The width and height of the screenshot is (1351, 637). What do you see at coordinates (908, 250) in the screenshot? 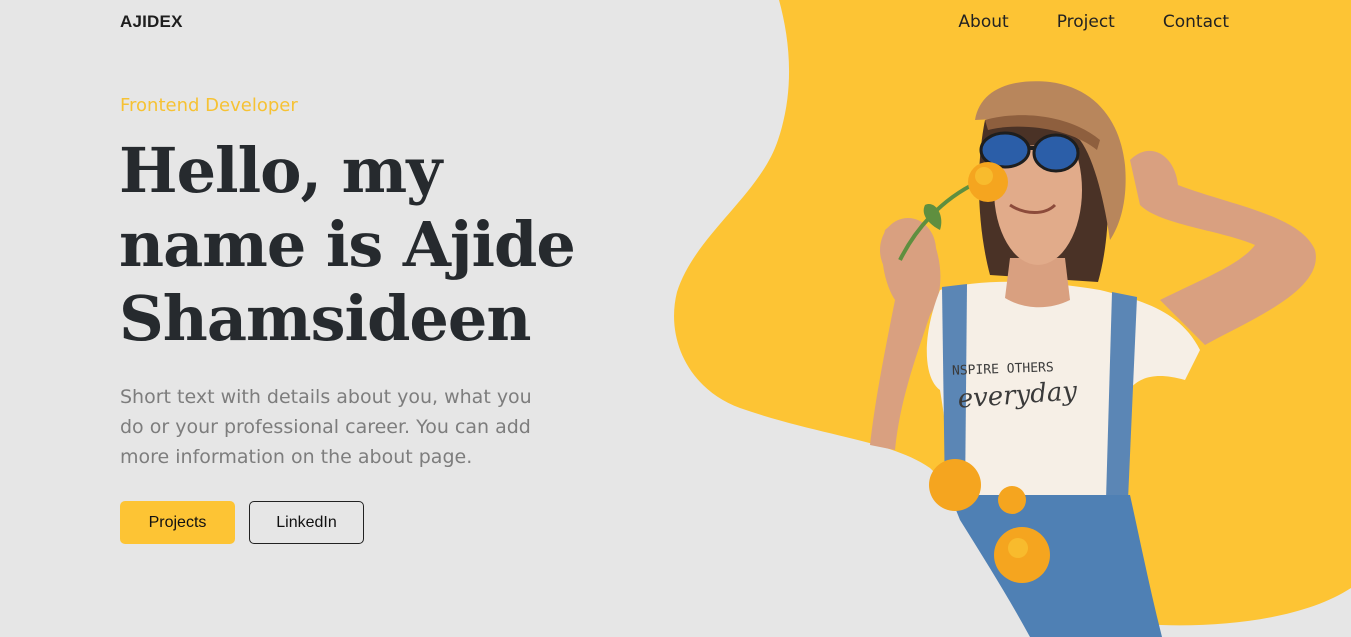
I see `hand-shape` at bounding box center [908, 250].